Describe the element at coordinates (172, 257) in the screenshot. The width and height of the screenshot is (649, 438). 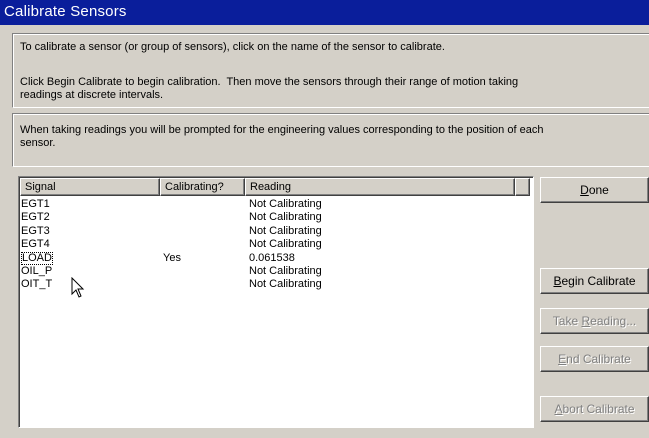
I see `cell-calibrating: Yes` at that location.